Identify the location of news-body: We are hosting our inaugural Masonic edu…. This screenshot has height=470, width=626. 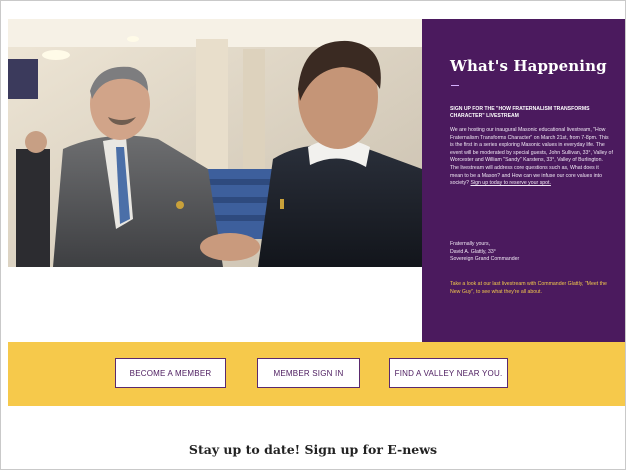
(531, 157).